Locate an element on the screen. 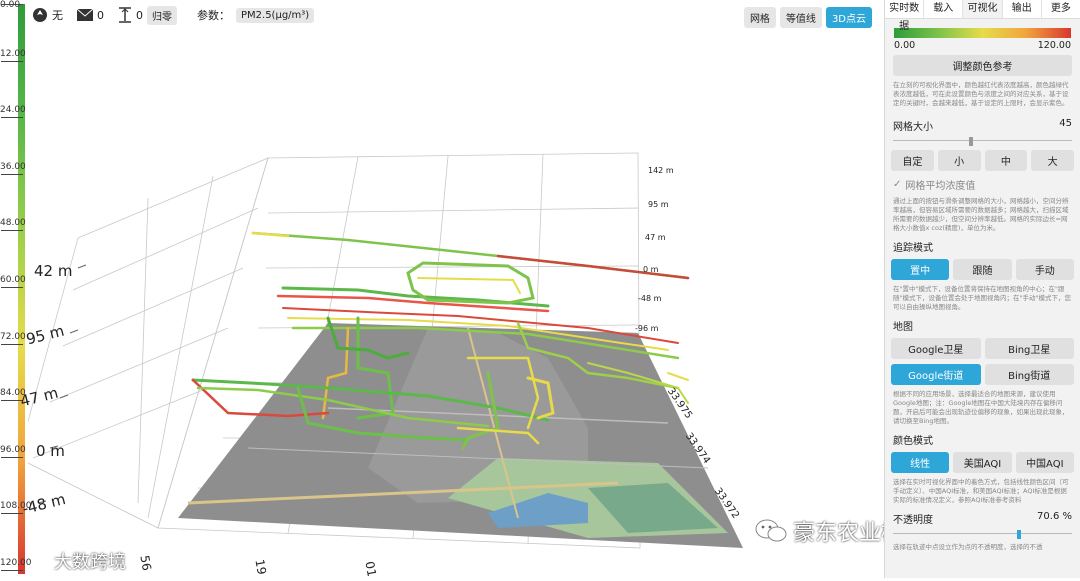  opacity-slider-handle is located at coordinates (1018, 534).